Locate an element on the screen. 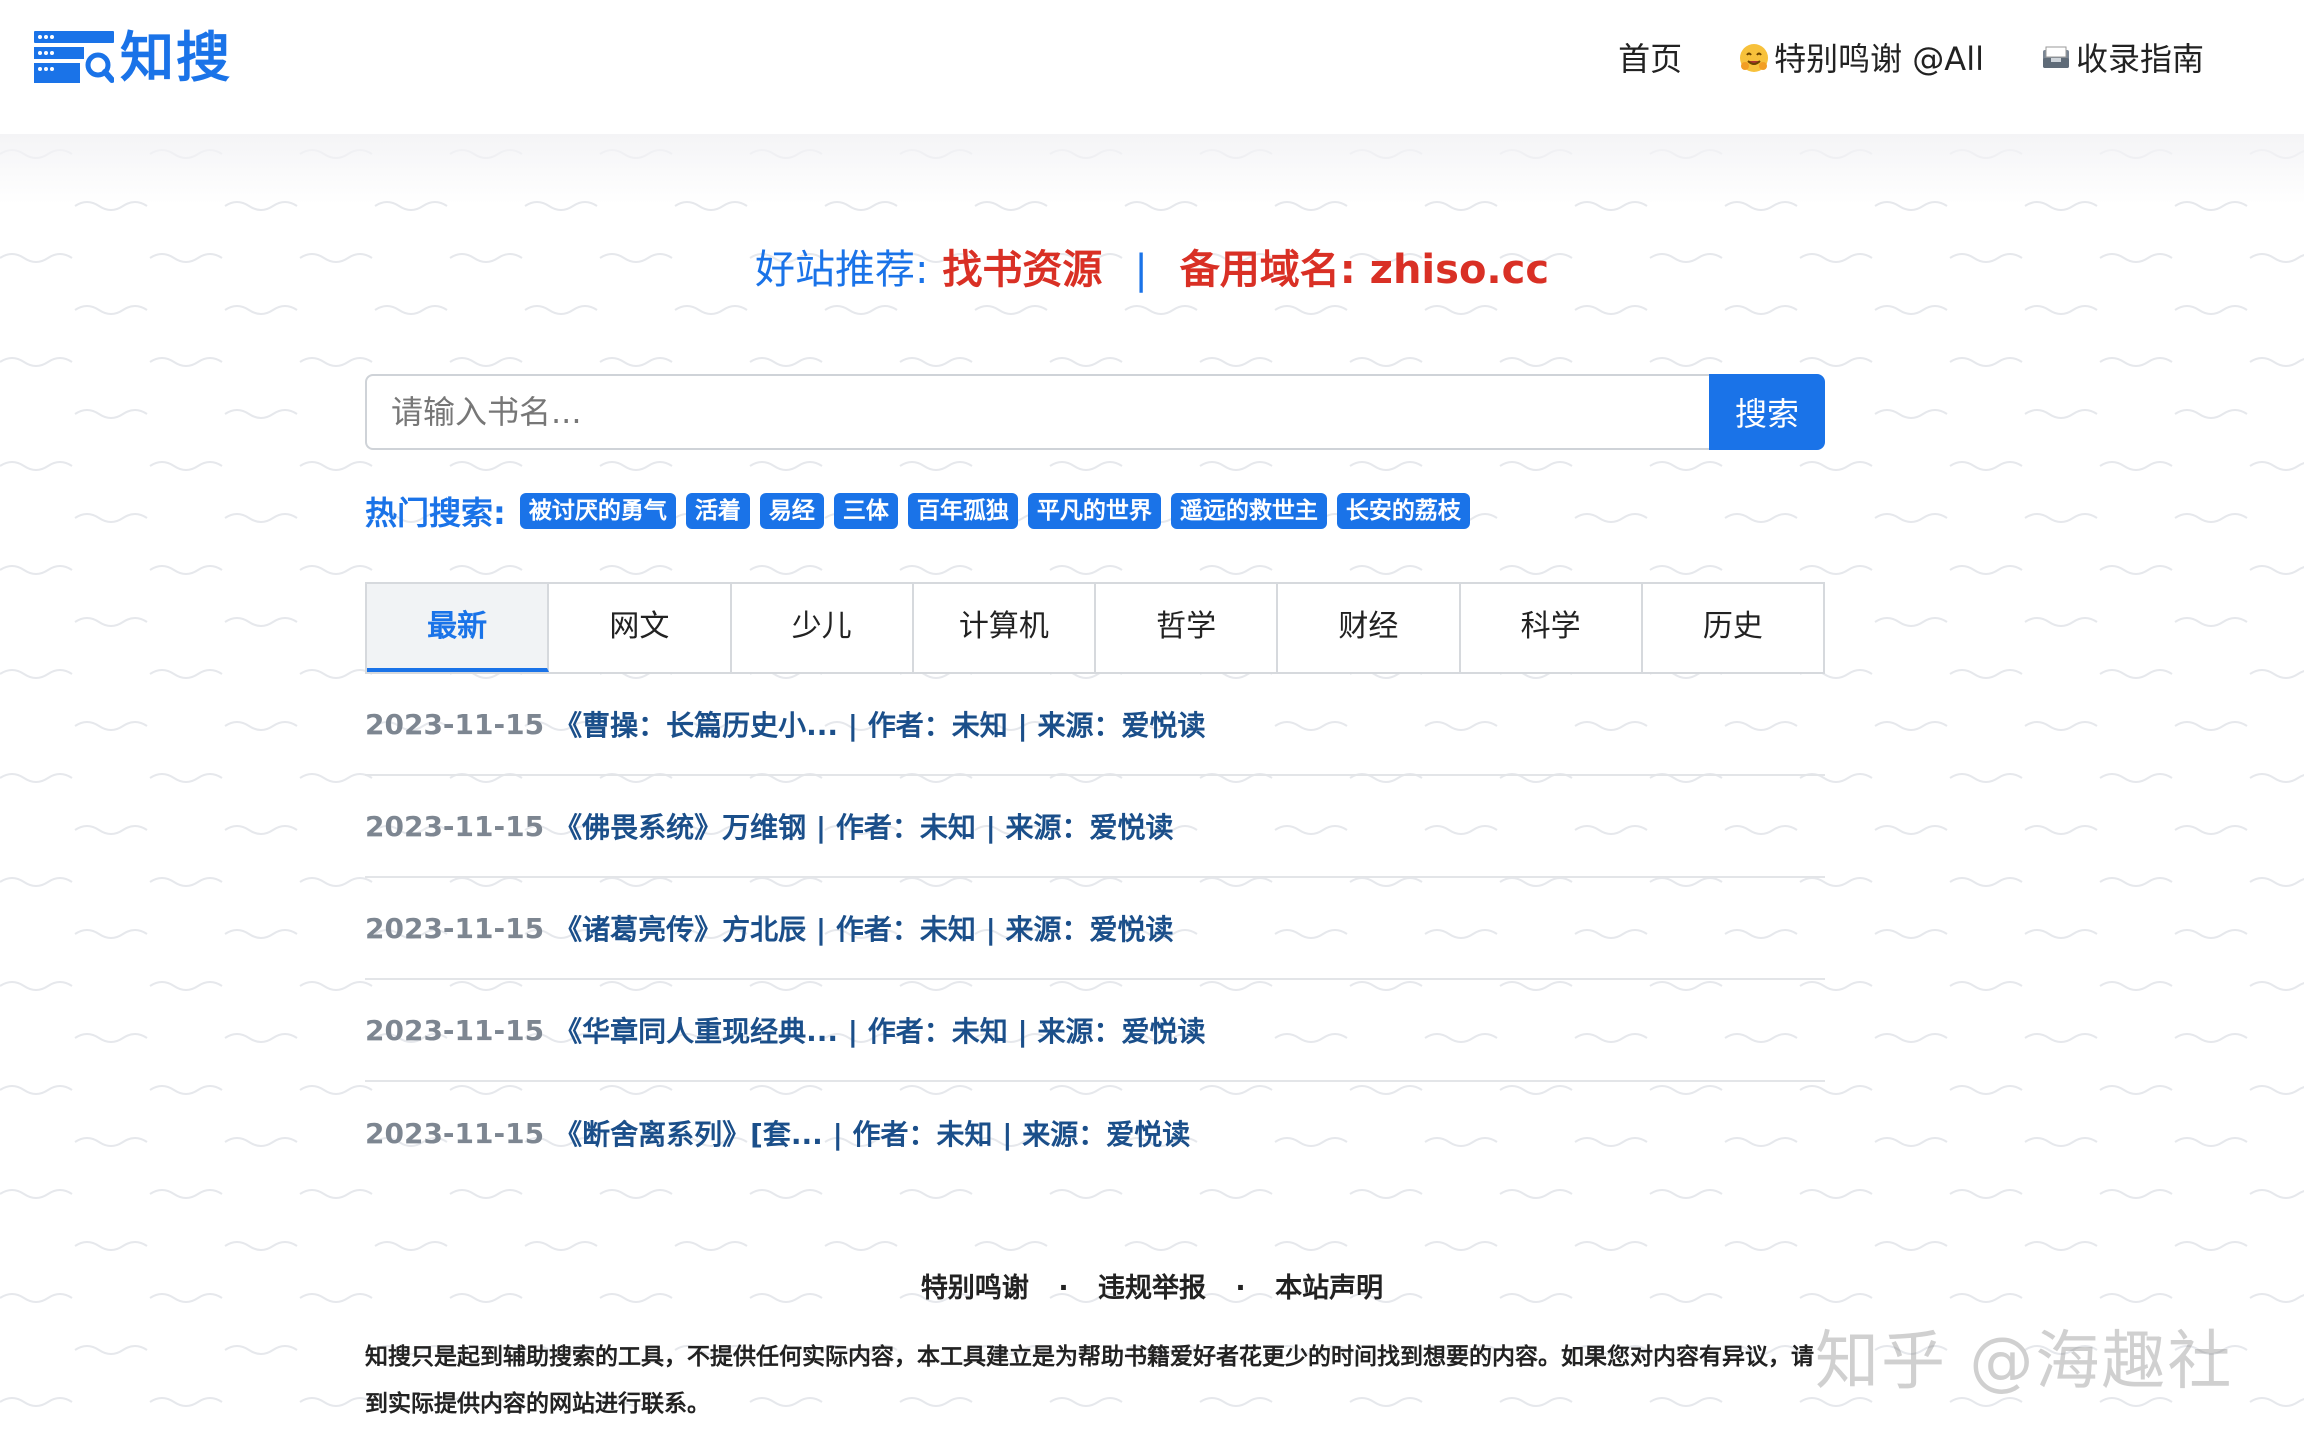  hot-tag: 活着 is located at coordinates (717, 511).